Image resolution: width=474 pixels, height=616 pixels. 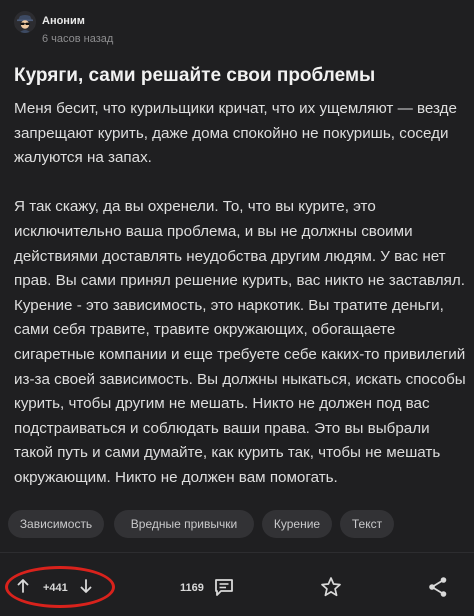 What do you see at coordinates (184, 524) in the screenshot?
I see `tag-chip: Вредные привычки` at bounding box center [184, 524].